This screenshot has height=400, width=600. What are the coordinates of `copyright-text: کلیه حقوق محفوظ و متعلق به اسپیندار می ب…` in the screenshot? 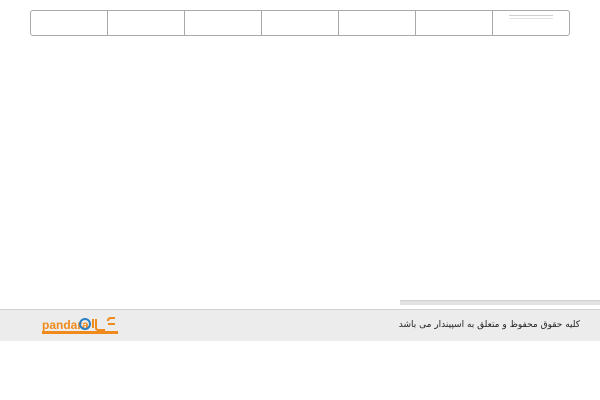 It's located at (489, 325).